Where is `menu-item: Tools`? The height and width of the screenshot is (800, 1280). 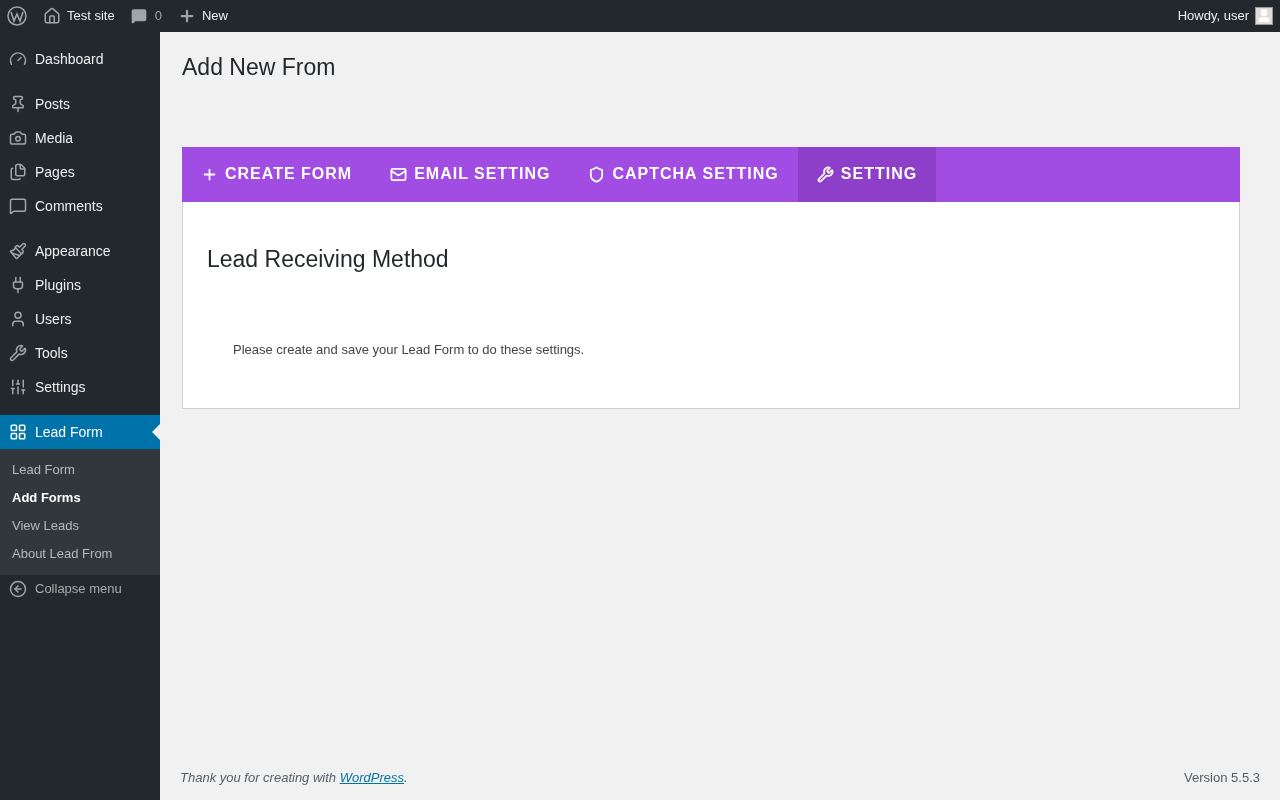
menu-item: Tools is located at coordinates (80, 353).